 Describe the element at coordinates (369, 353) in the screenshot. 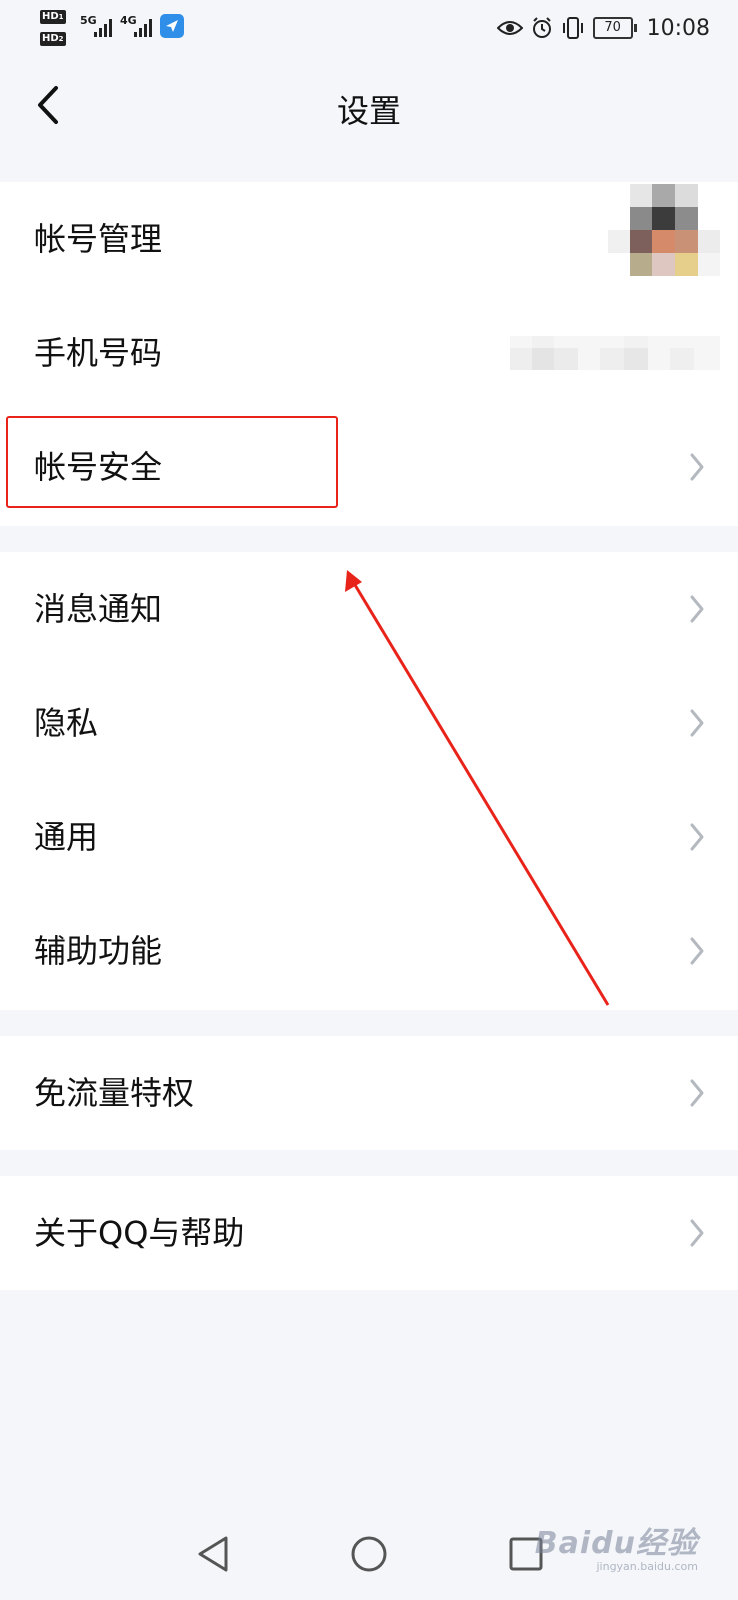

I see `row-phone-number: 手机号码` at that location.